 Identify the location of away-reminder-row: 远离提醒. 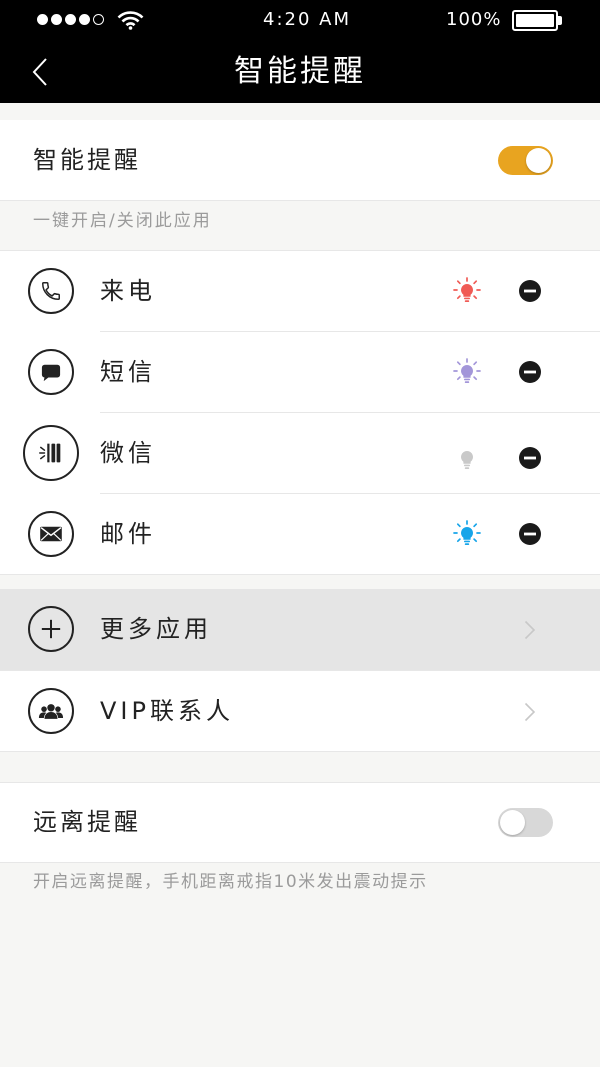
(300, 822).